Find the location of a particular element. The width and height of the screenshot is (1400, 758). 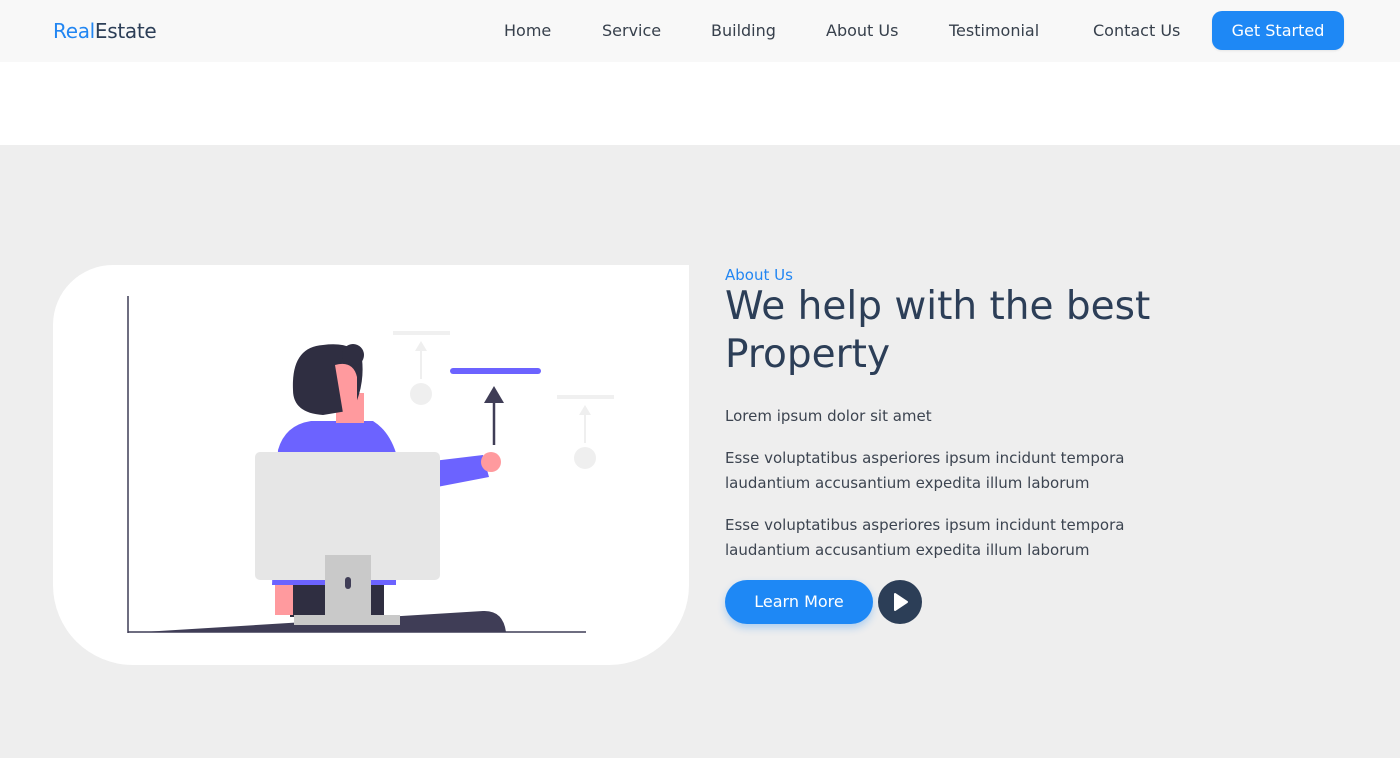

play-icon is located at coordinates (901, 602).